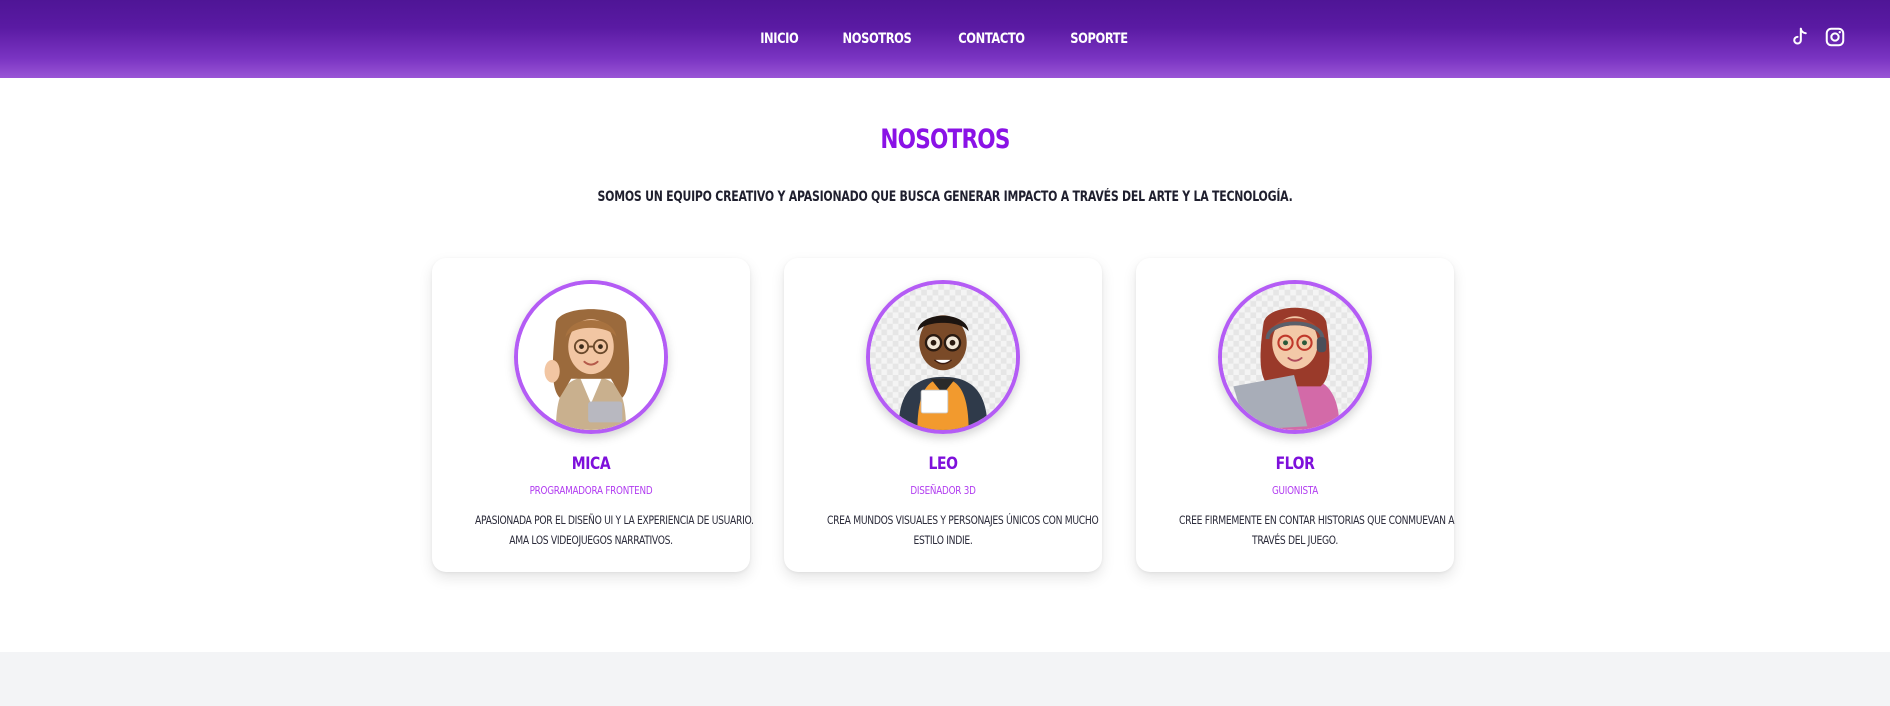  I want to click on instagram-icon, so click(1835, 37).